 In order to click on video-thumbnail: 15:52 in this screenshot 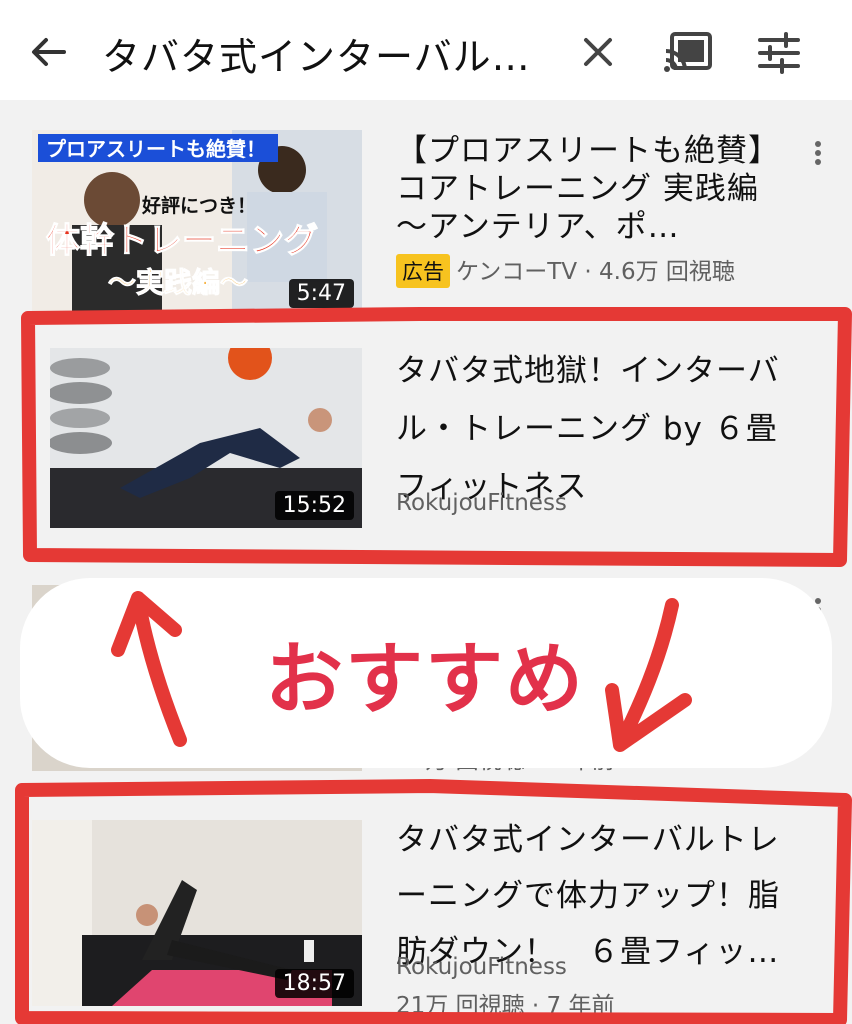, I will do `click(206, 438)`.